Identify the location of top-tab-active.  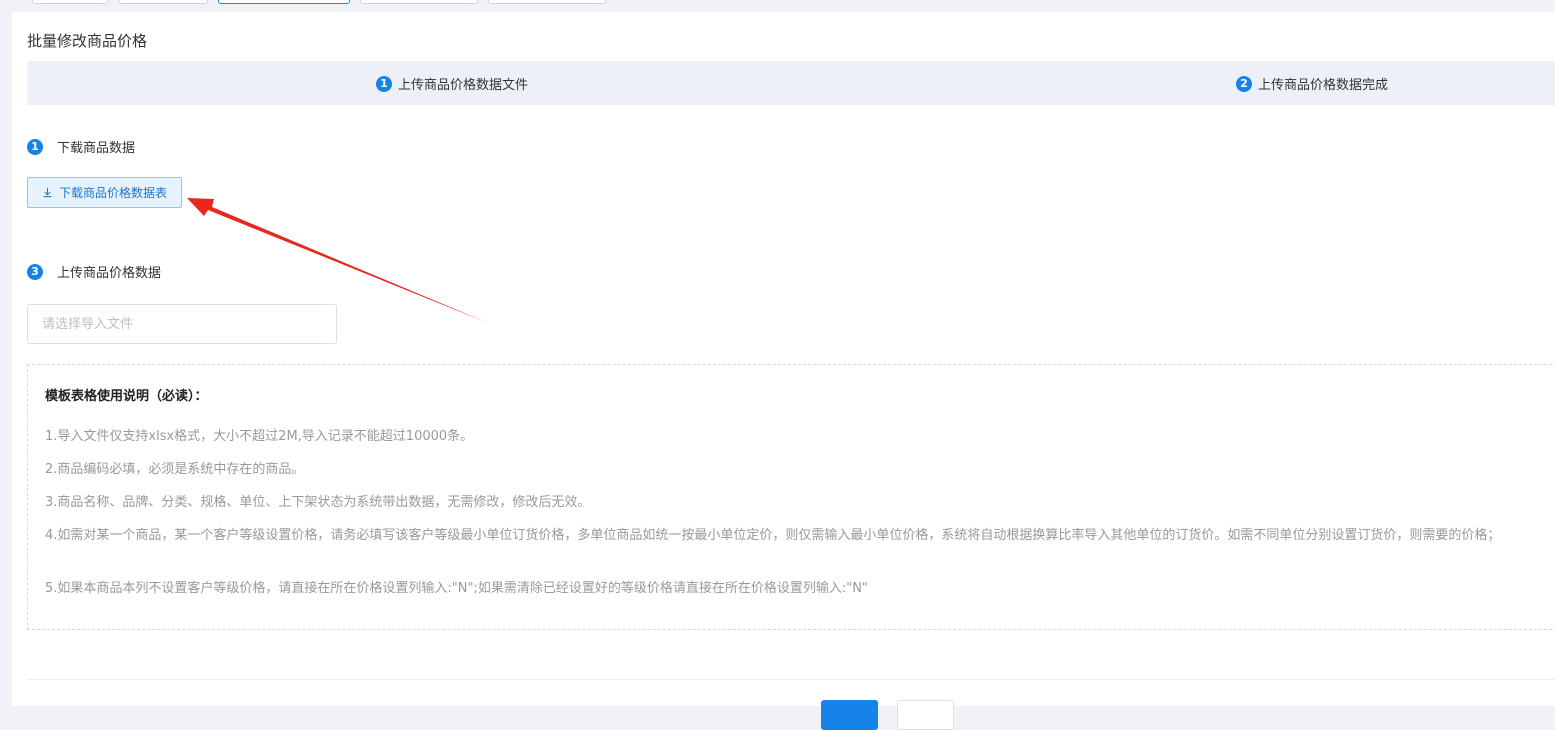
(284, 2).